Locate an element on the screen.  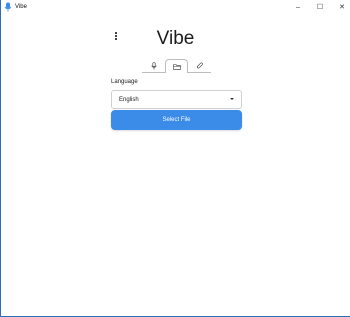
tab-file is located at coordinates (176, 66).